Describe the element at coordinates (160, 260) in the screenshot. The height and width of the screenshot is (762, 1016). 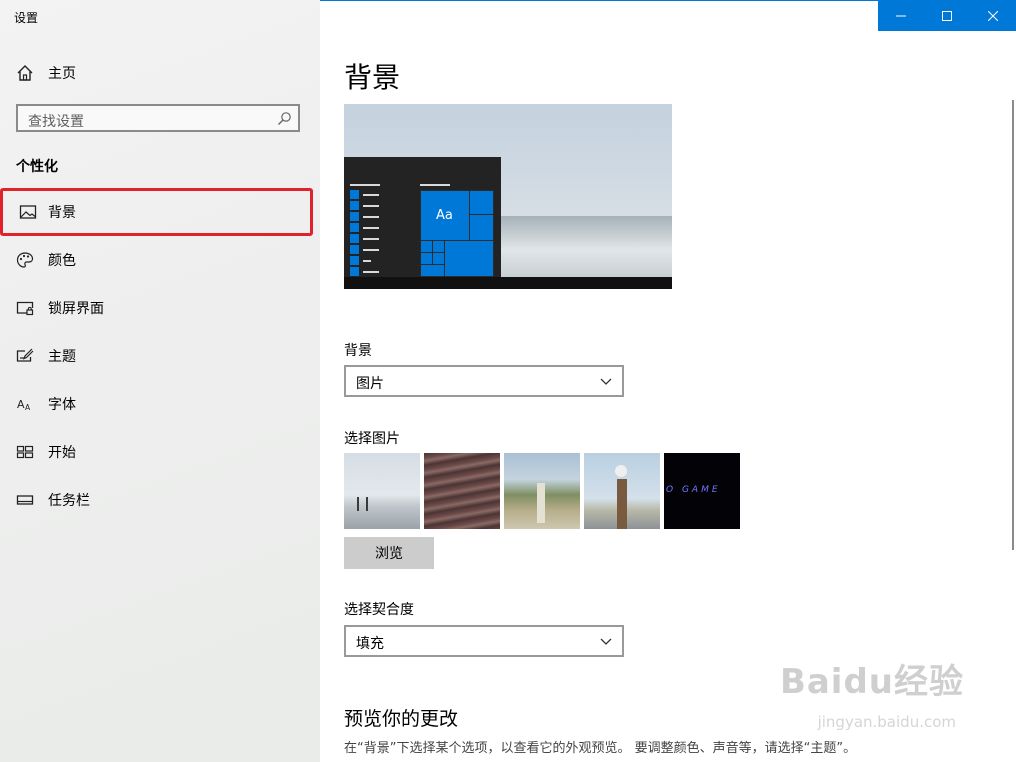
I see `sidebar-item-colors: 颜色` at that location.